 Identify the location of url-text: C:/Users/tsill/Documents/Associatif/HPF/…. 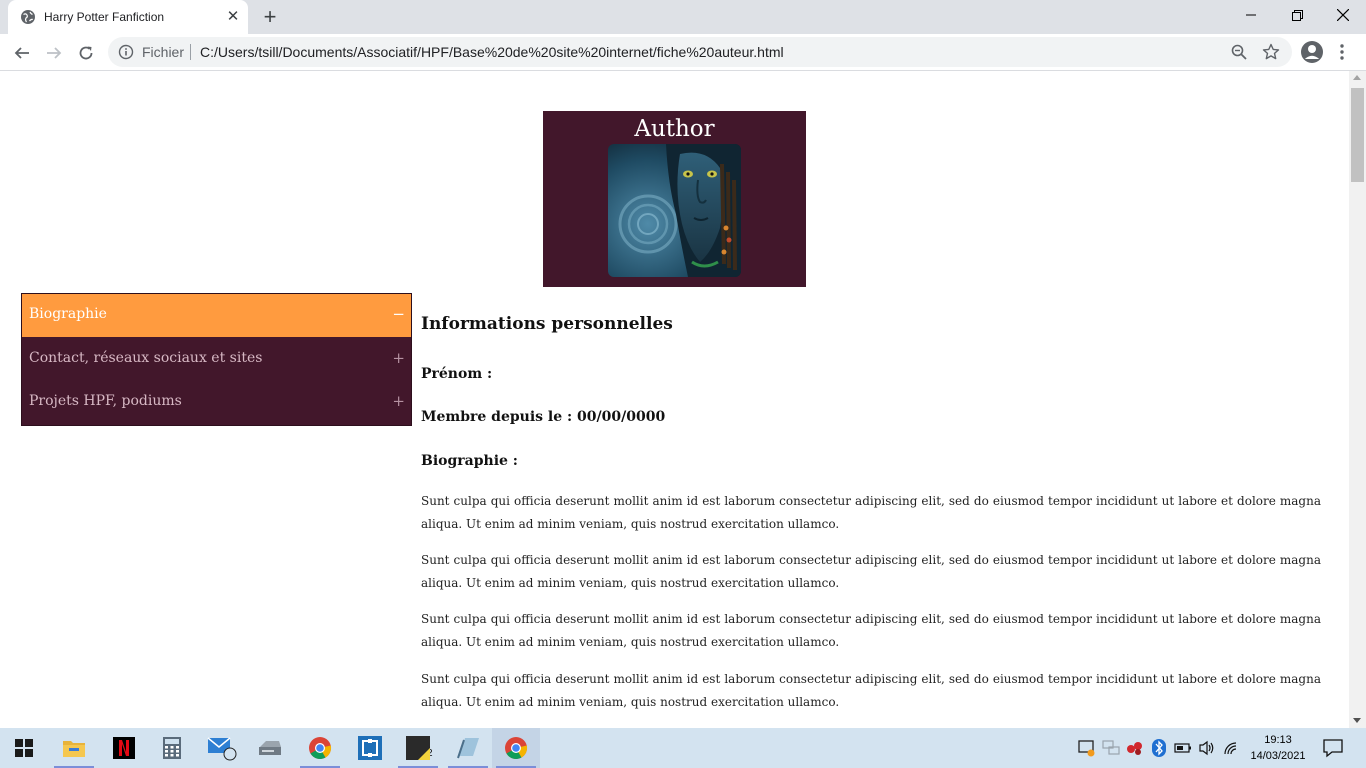
(492, 52).